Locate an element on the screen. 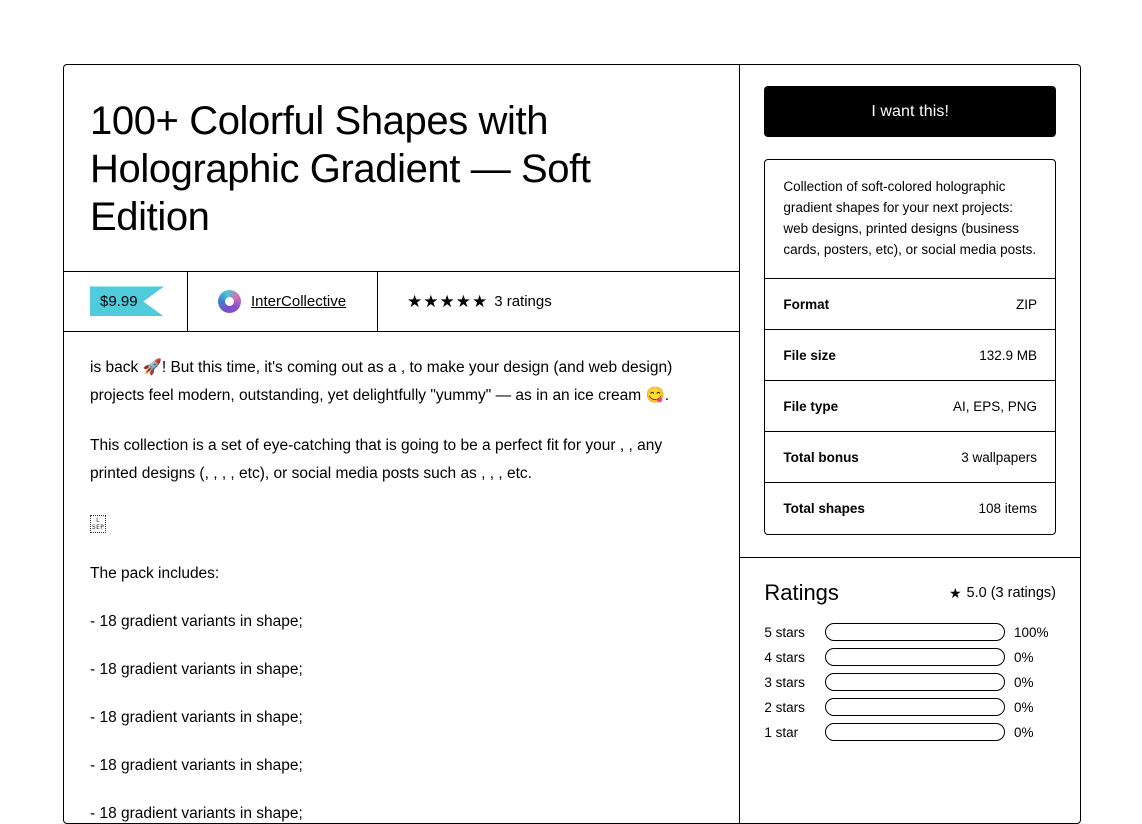  detail-label: Format is located at coordinates (806, 304).